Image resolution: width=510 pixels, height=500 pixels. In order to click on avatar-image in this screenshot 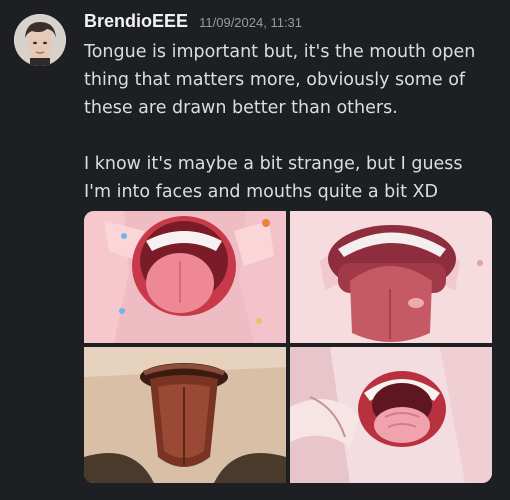, I will do `click(40, 40)`.